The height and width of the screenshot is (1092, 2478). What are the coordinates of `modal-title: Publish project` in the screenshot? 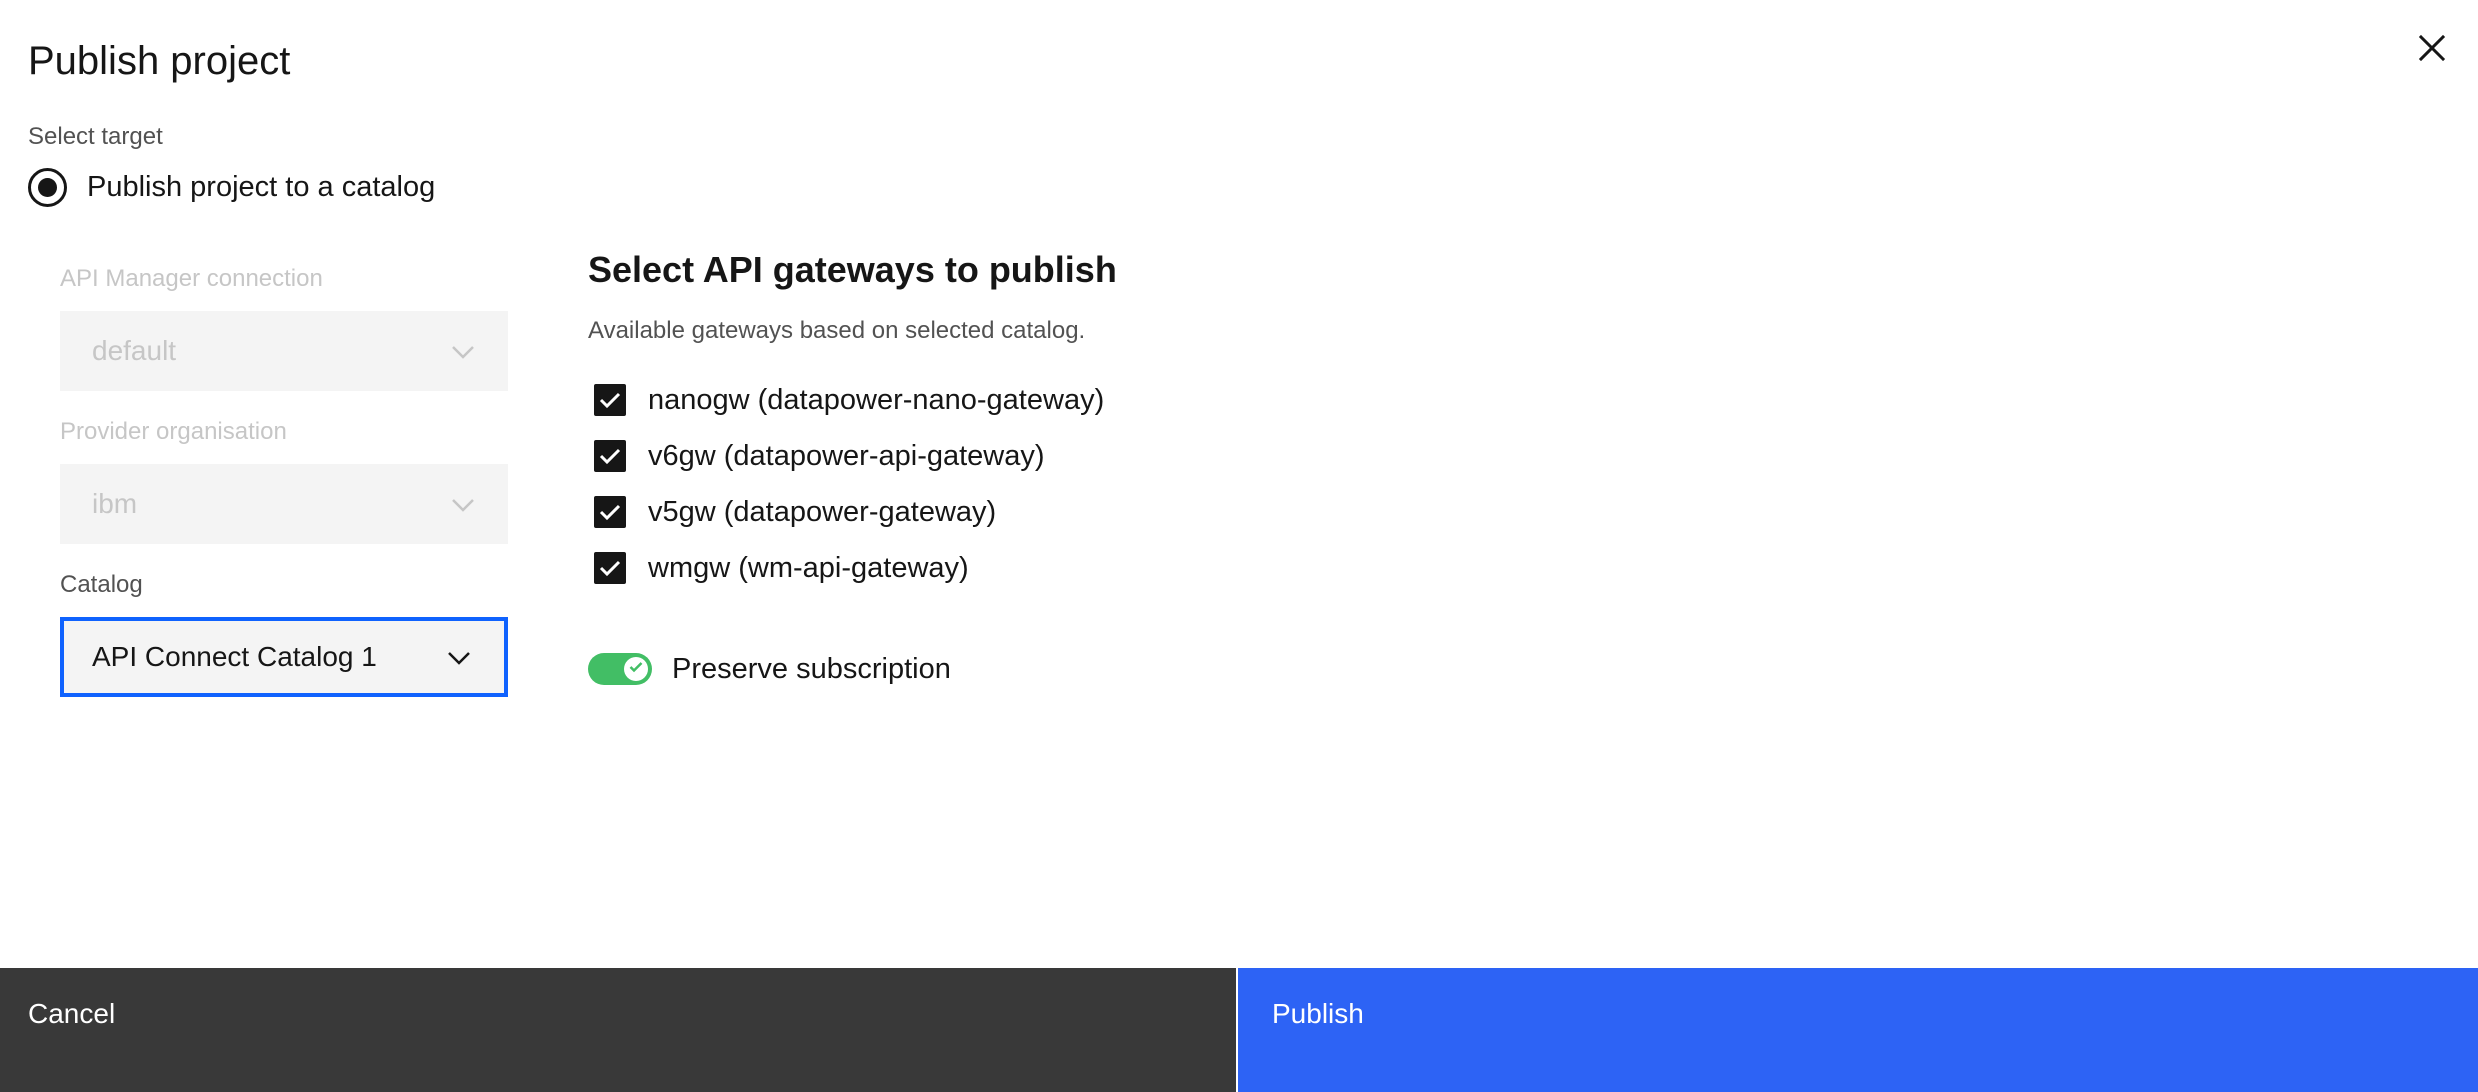 It's located at (159, 61).